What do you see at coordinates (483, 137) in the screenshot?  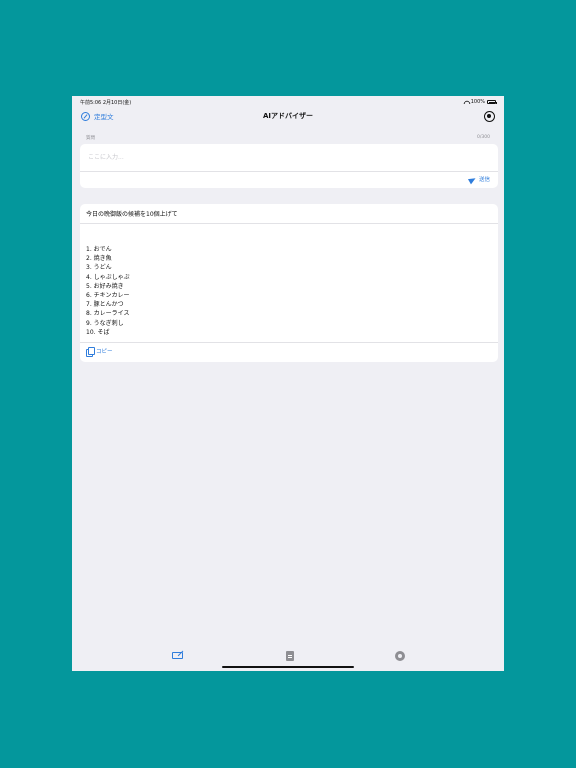 I see `character-count: 0/300` at bounding box center [483, 137].